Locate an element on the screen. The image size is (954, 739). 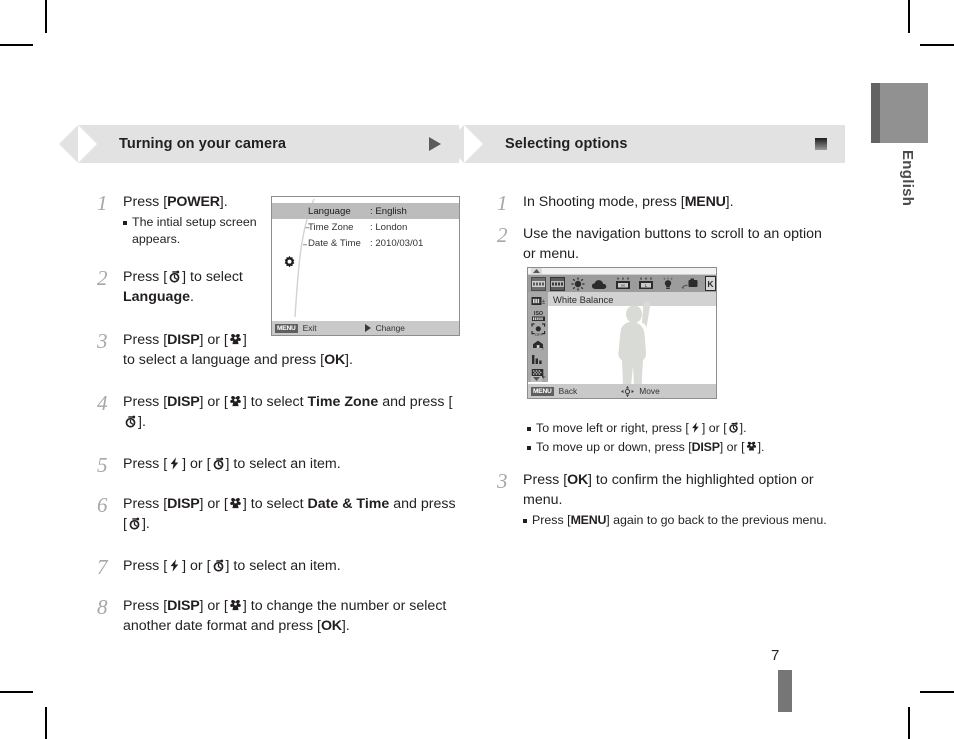
crop-mark-top-left-horizontal is located at coordinates (16, 45).